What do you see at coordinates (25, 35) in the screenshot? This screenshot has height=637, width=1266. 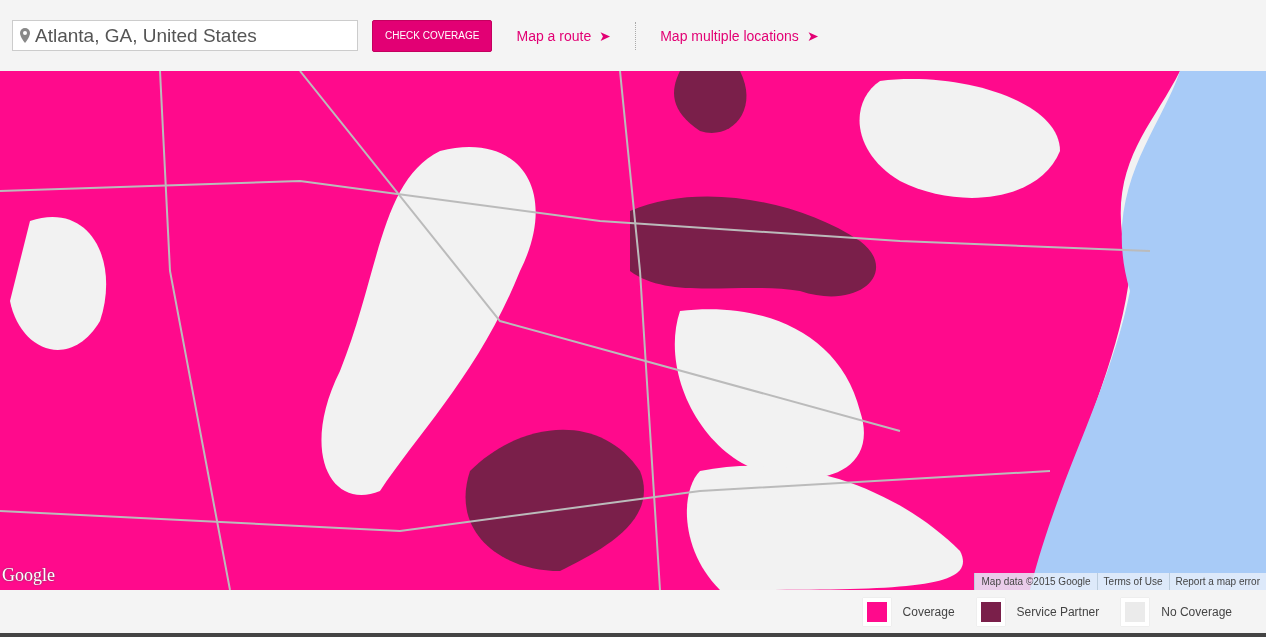 I see `map-pin-icon` at bounding box center [25, 35].